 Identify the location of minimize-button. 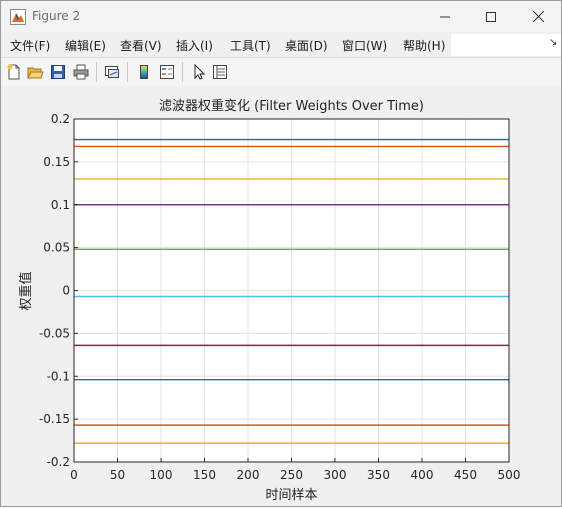
(445, 16).